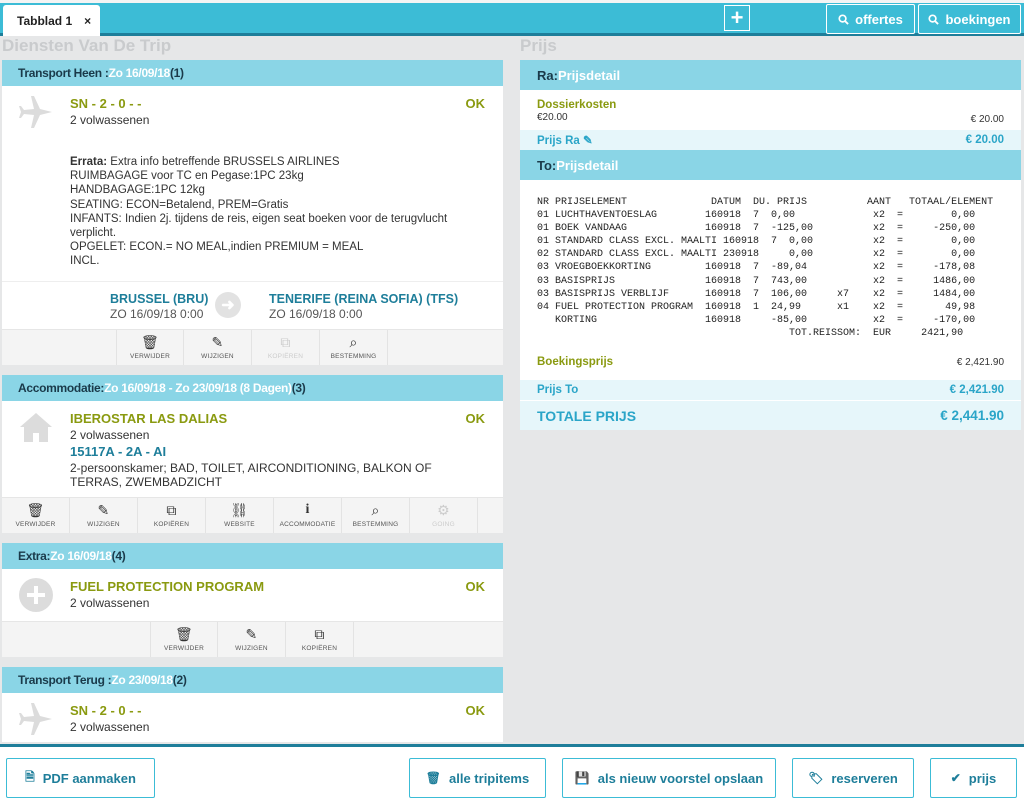 Image resolution: width=1024 pixels, height=804 pixels. Describe the element at coordinates (353, 341) in the screenshot. I see `zoom-icon: ⌕` at that location.